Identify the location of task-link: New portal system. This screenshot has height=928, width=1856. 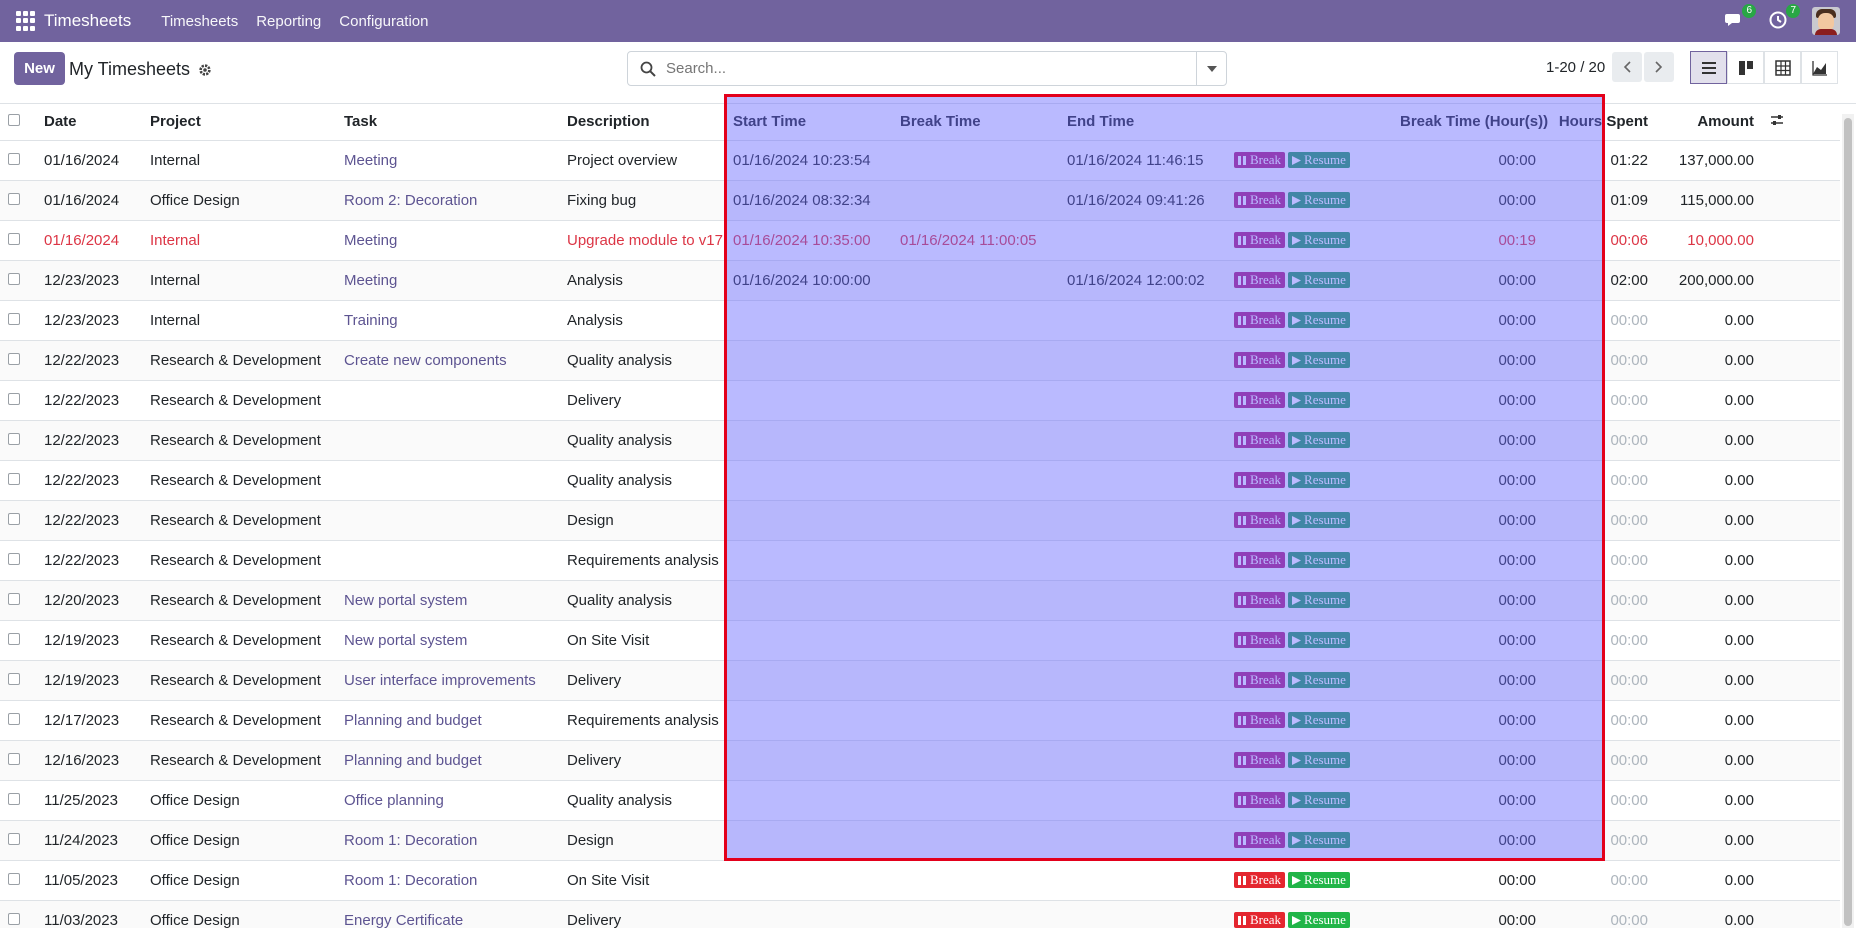
(405, 640).